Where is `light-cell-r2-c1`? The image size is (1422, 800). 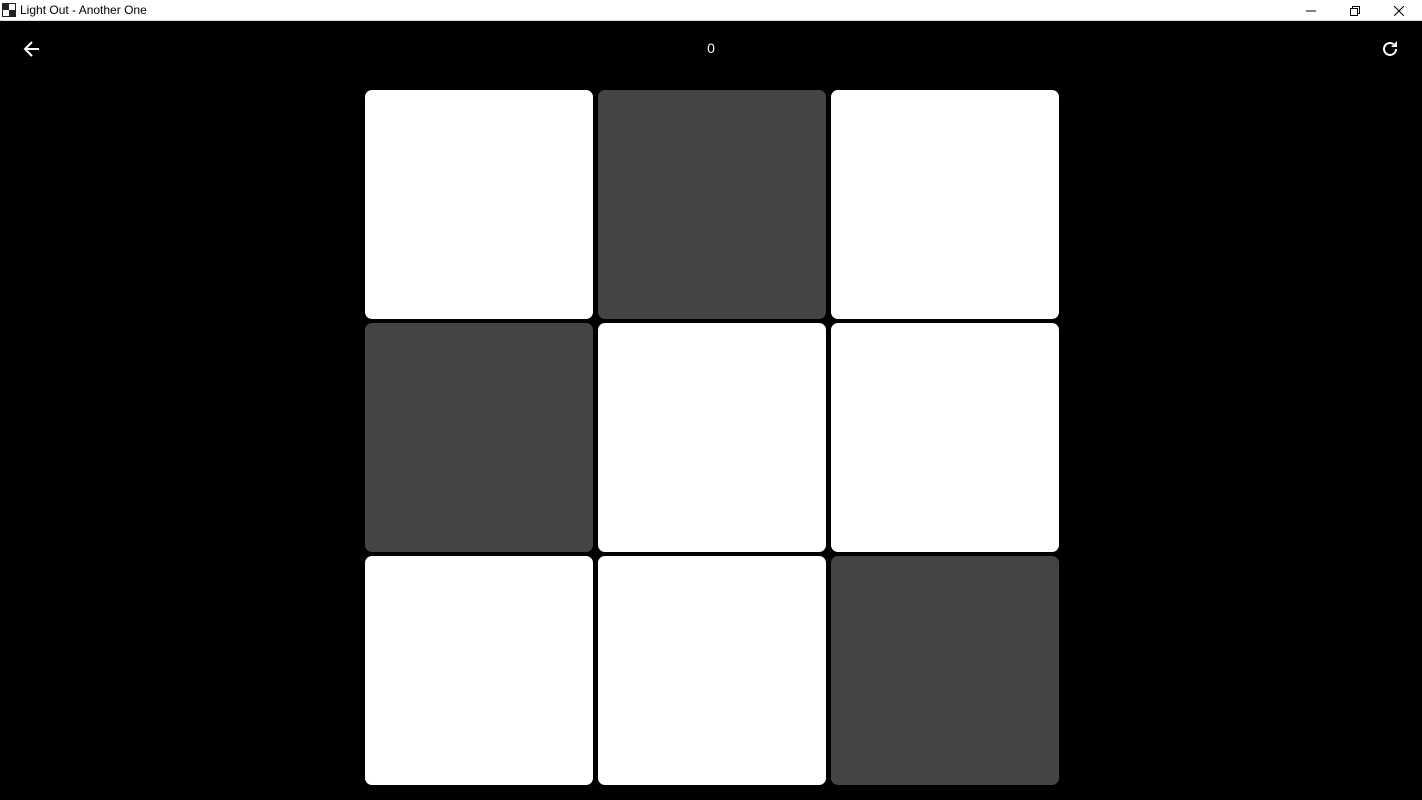
light-cell-r2-c1 is located at coordinates (479, 437).